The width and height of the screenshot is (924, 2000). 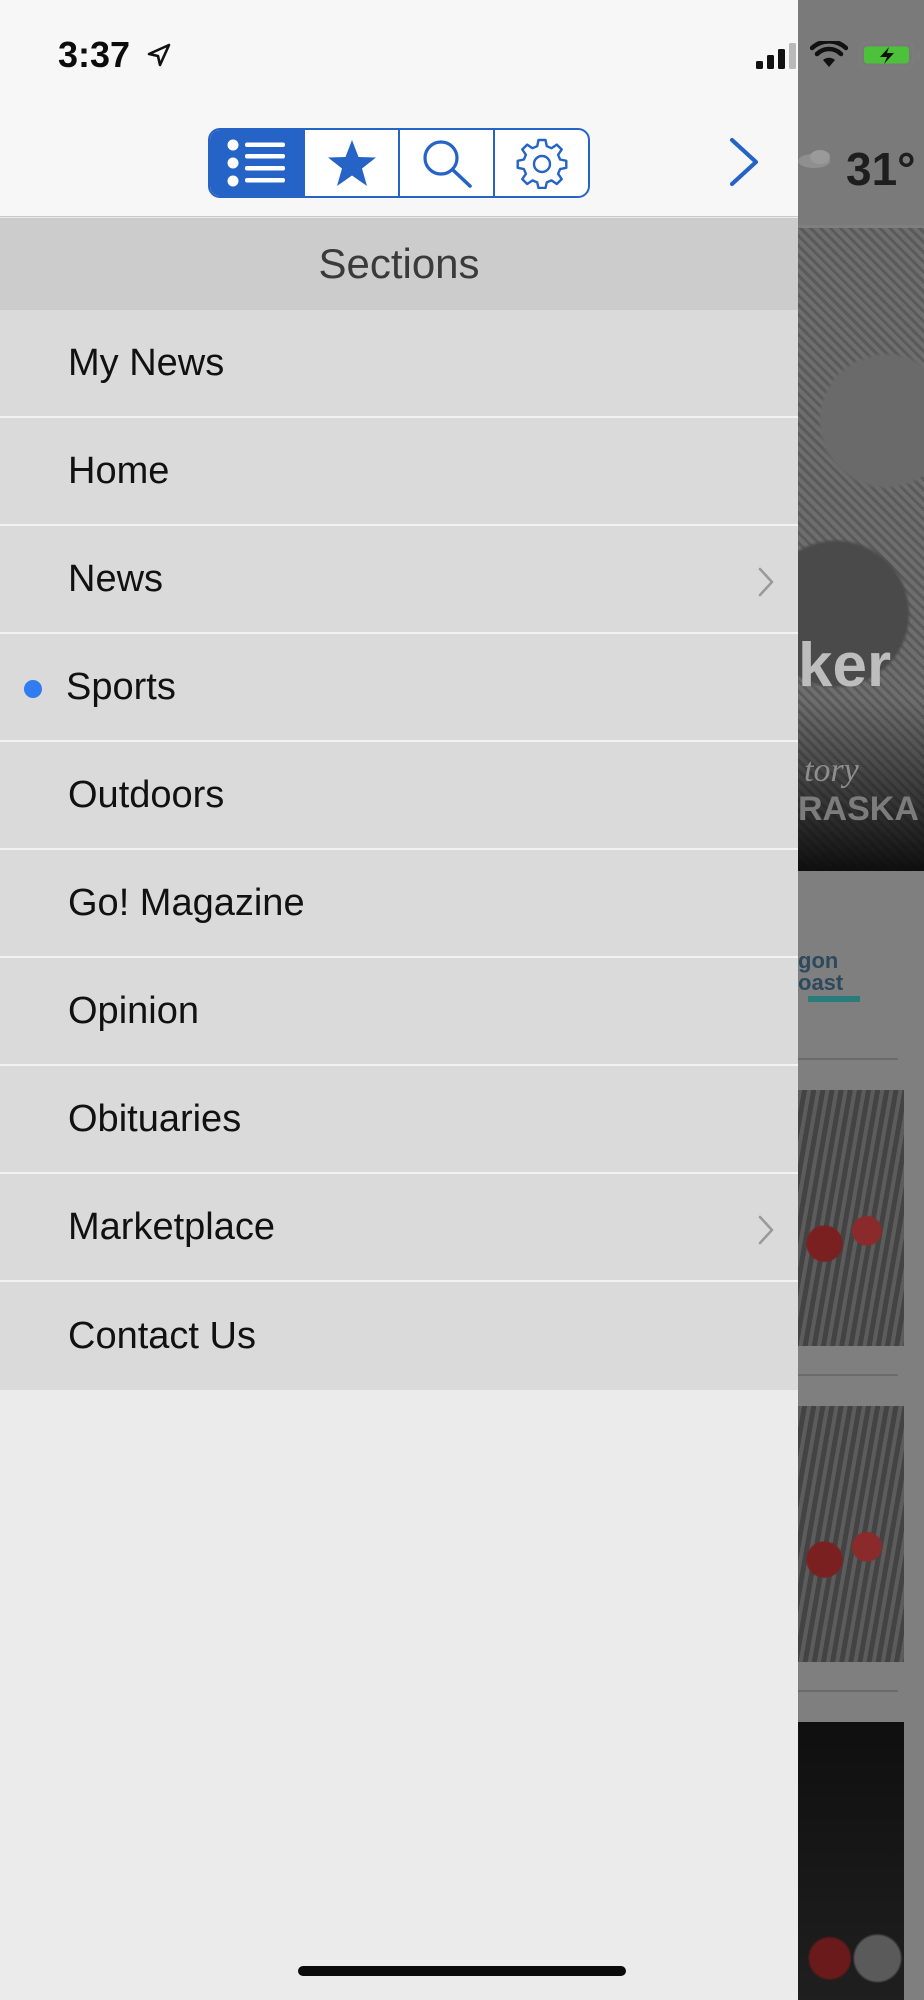 What do you see at coordinates (833, 980) in the screenshot?
I see `sponsor-logo: gon oast` at bounding box center [833, 980].